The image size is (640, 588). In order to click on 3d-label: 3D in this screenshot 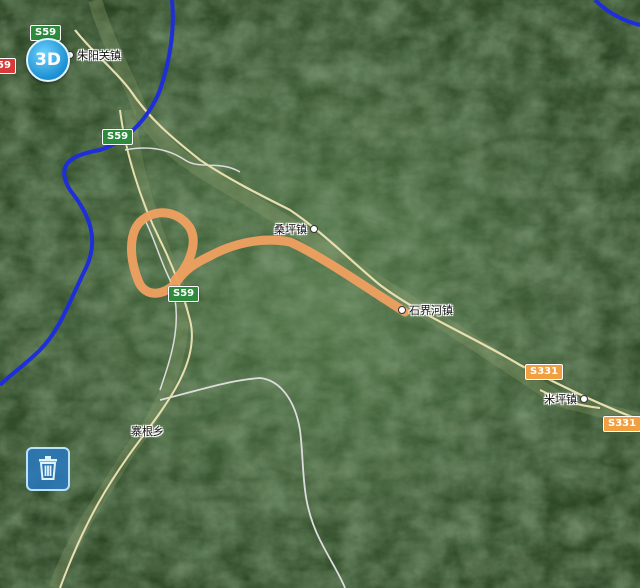, I will do `click(48, 60)`.